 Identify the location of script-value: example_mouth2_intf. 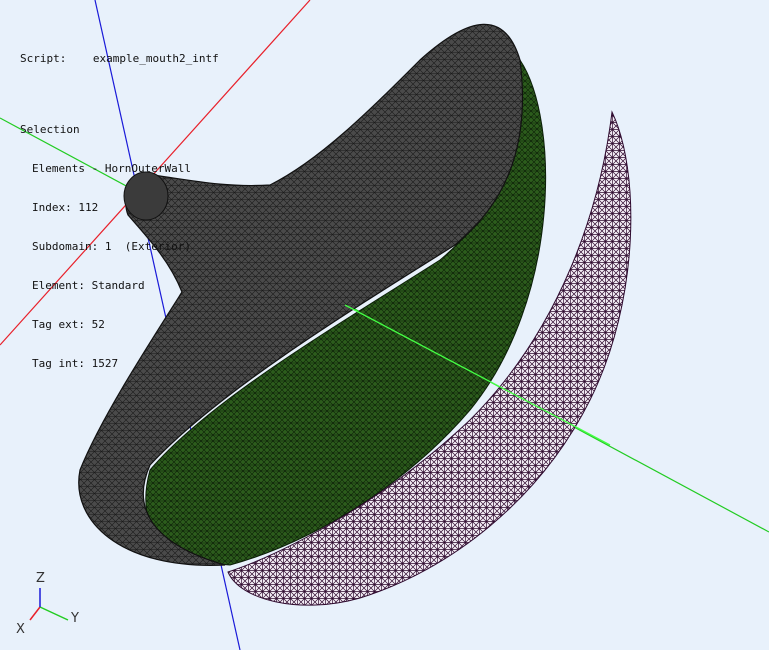
(155, 58).